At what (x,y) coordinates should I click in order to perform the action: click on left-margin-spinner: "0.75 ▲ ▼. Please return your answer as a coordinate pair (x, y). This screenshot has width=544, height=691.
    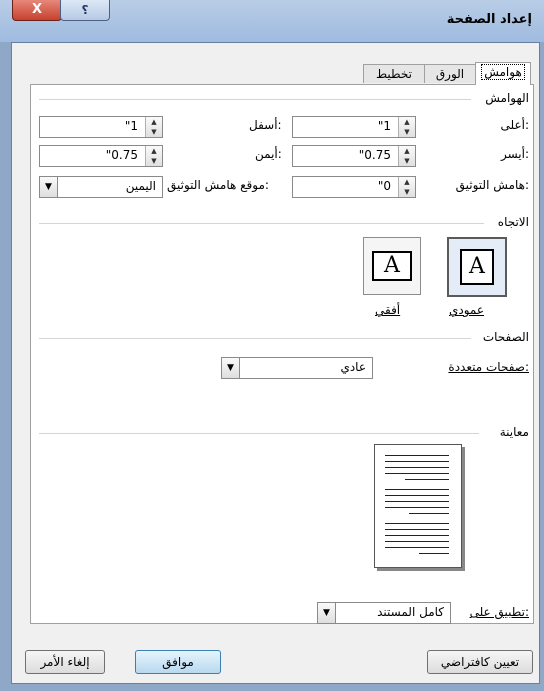
    Looking at the image, I should click on (354, 156).